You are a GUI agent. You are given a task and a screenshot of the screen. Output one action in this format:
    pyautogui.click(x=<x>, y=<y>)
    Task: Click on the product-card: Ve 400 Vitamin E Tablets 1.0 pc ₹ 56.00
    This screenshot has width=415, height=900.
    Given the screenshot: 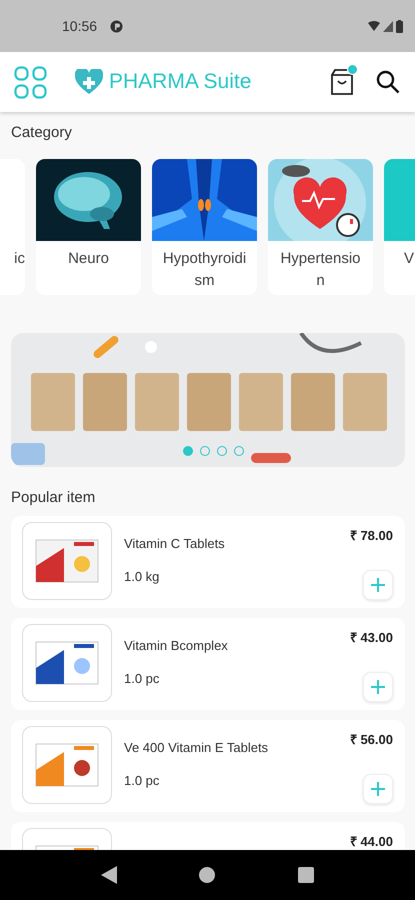 What is the action you would take?
    pyautogui.click(x=208, y=766)
    